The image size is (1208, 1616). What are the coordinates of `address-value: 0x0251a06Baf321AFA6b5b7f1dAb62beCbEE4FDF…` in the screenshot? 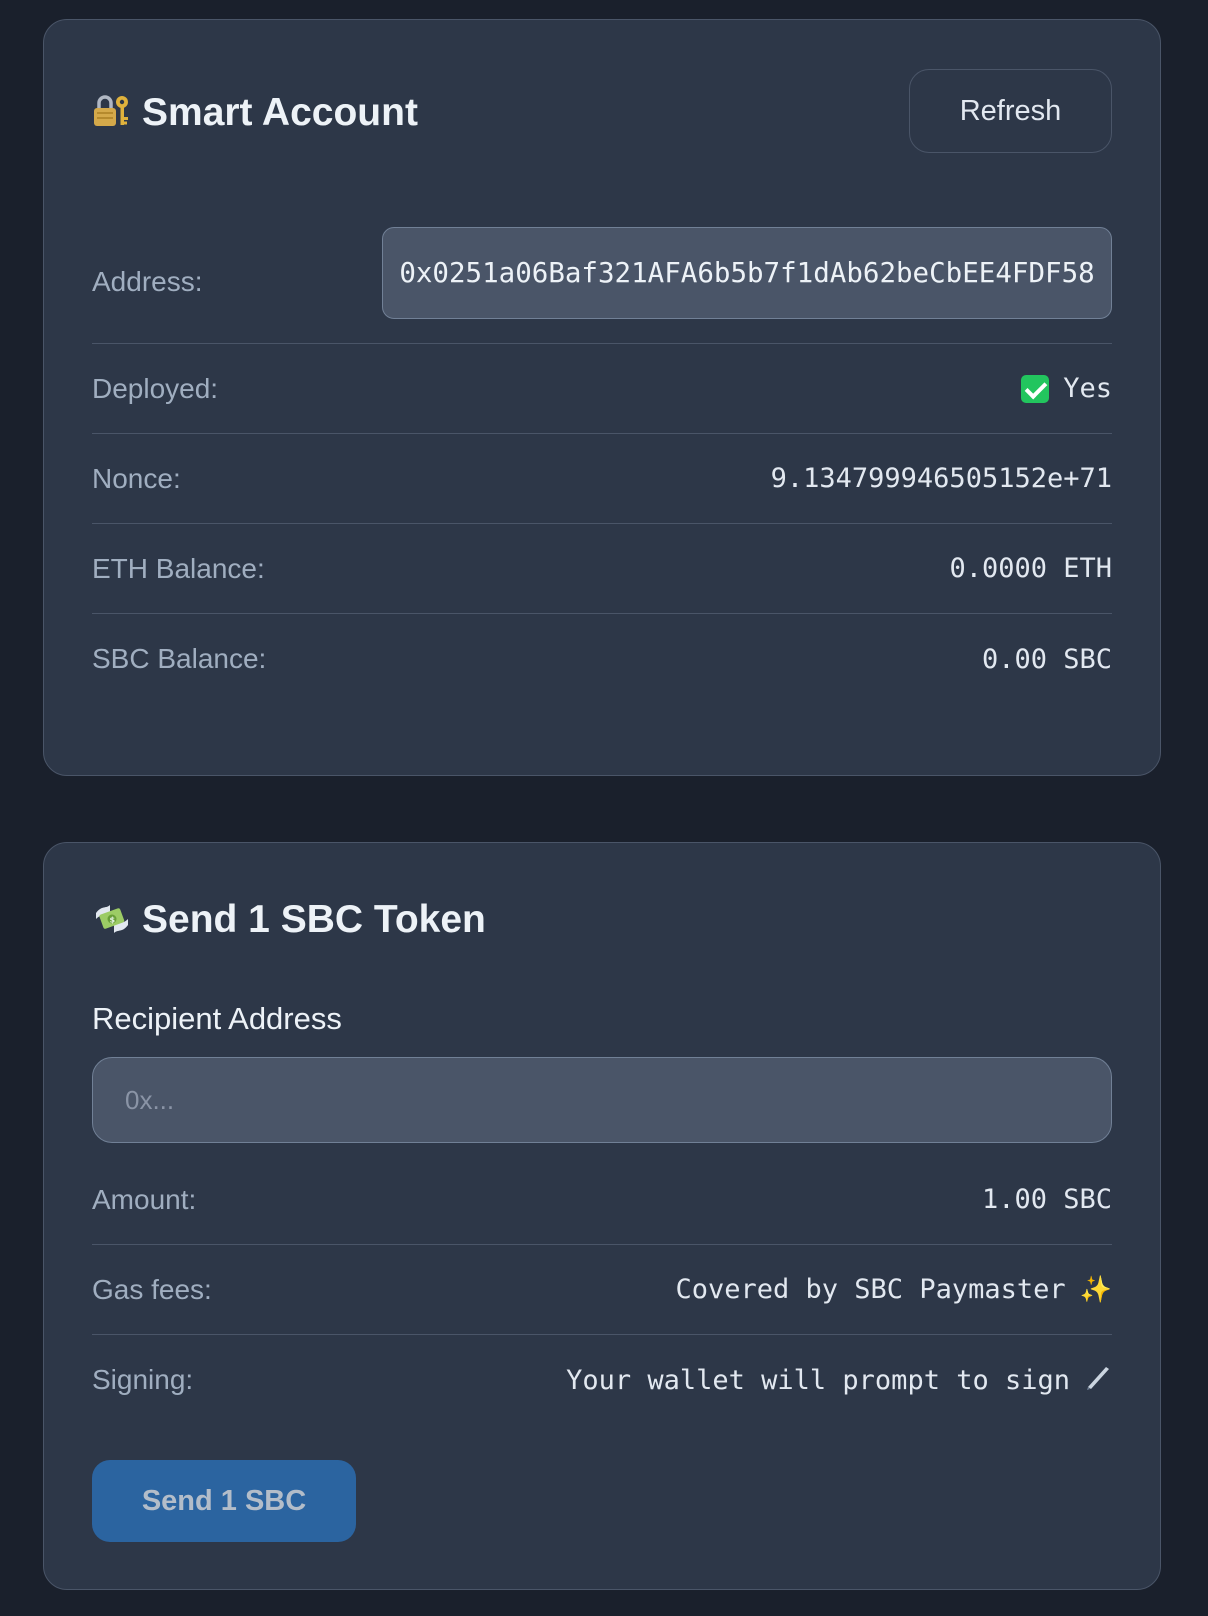 It's located at (747, 273).